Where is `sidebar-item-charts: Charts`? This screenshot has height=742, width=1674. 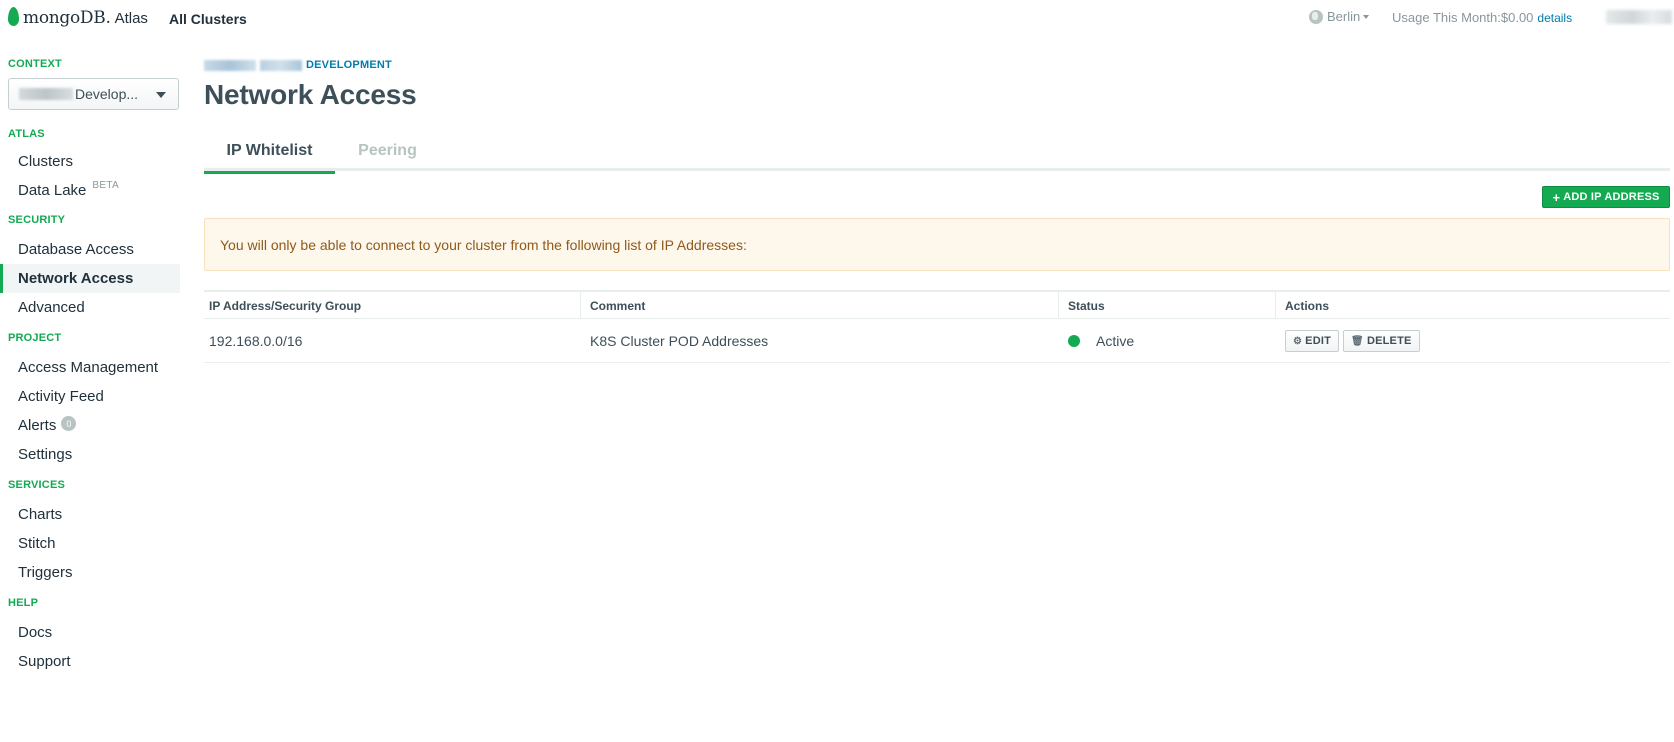 sidebar-item-charts: Charts is located at coordinates (90, 514).